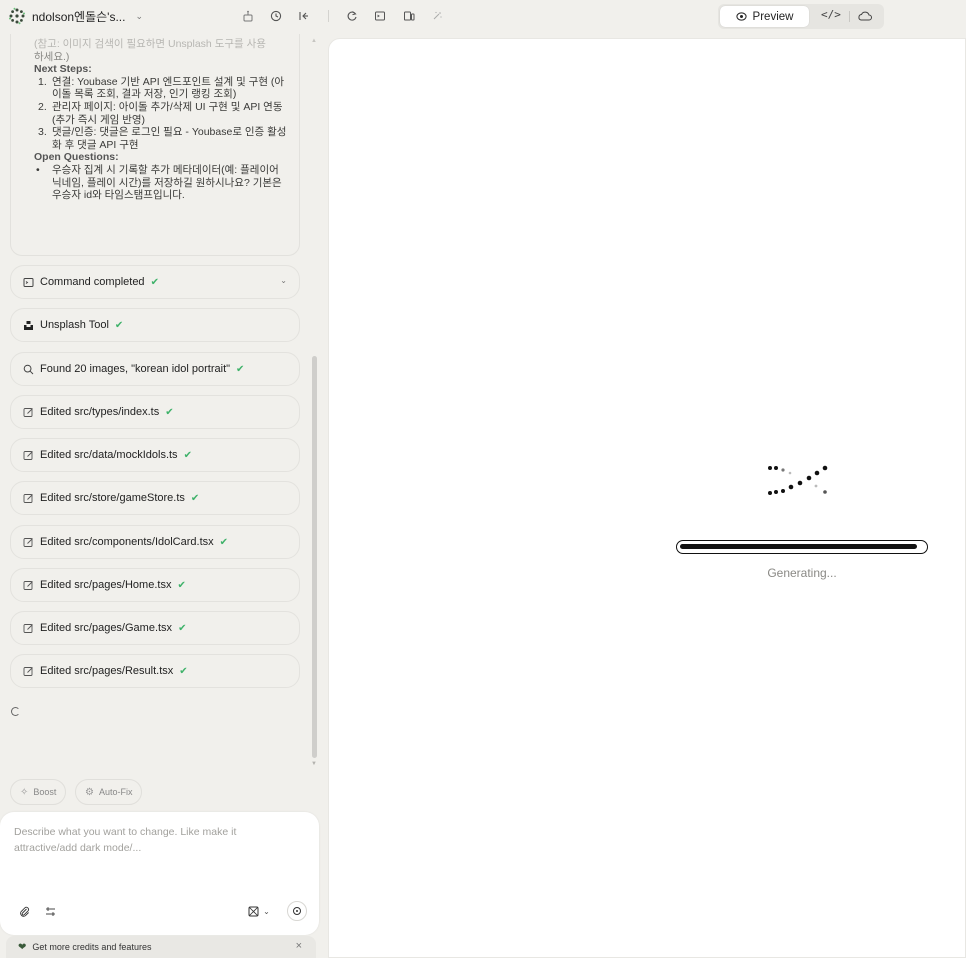 This screenshot has width=966, height=958. What do you see at coordinates (28, 369) in the screenshot?
I see `search-icon` at bounding box center [28, 369].